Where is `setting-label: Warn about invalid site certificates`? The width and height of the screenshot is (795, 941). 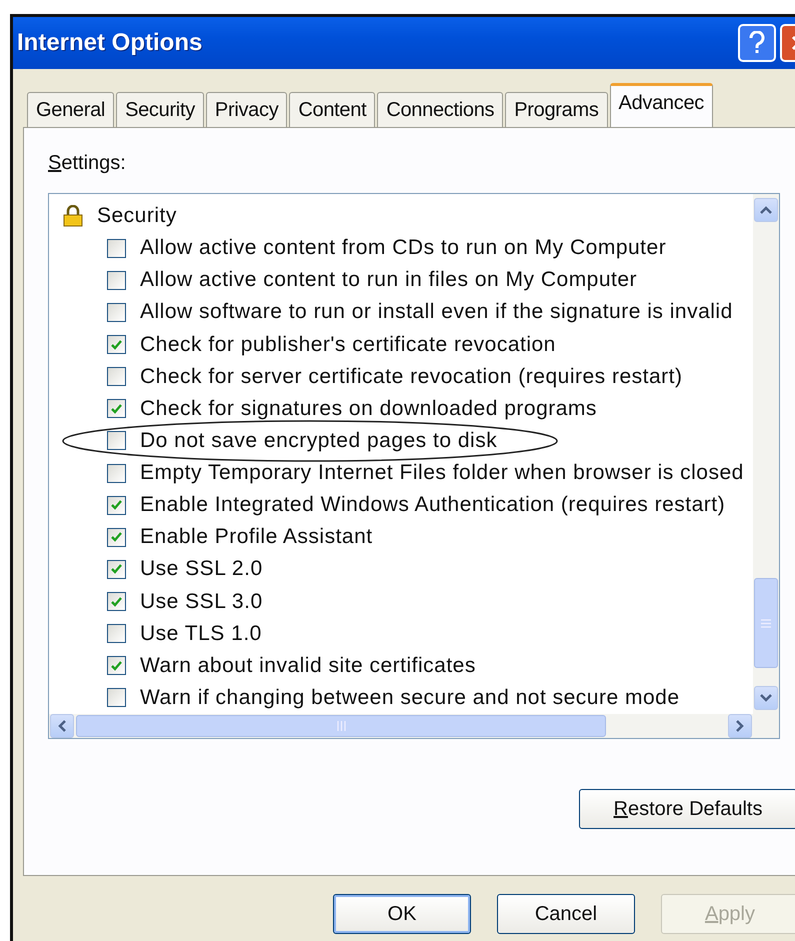 setting-label: Warn about invalid site certificates is located at coordinates (308, 666).